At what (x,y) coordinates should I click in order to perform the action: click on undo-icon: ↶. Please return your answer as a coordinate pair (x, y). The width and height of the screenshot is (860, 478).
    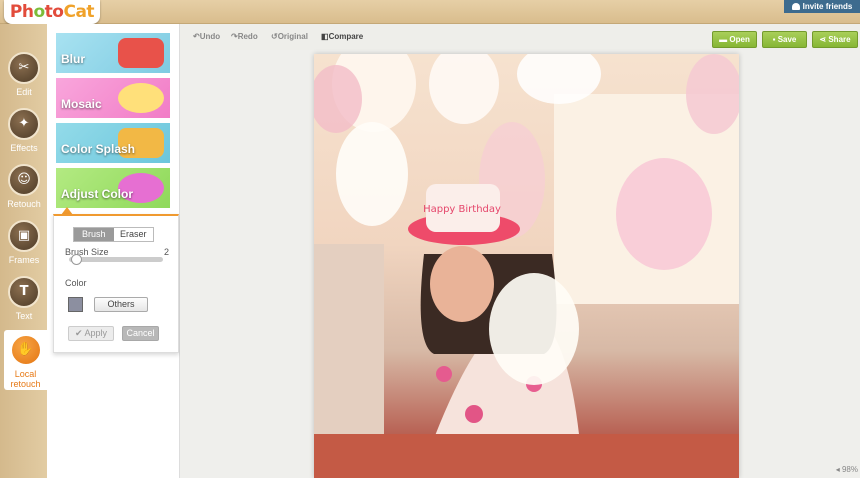
    Looking at the image, I should click on (196, 36).